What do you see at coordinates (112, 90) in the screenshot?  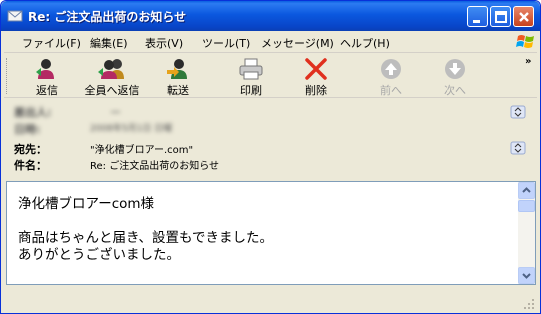 I see `reply-all-label: 全員へ返信` at bounding box center [112, 90].